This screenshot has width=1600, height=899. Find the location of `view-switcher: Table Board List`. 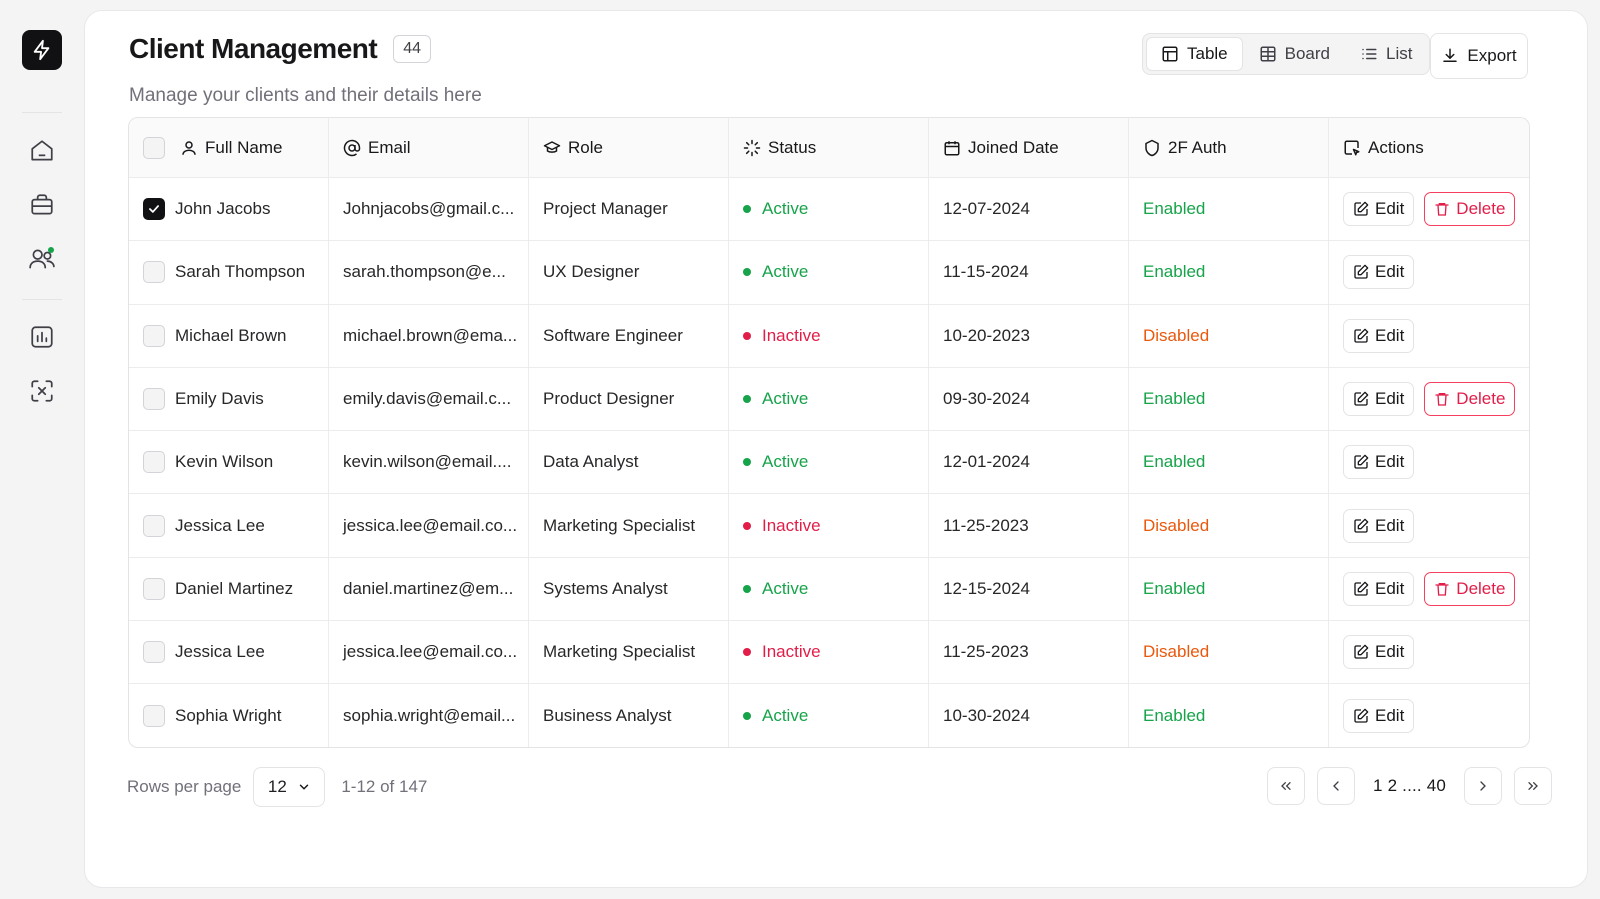

view-switcher: Table Board List is located at coordinates (1286, 54).